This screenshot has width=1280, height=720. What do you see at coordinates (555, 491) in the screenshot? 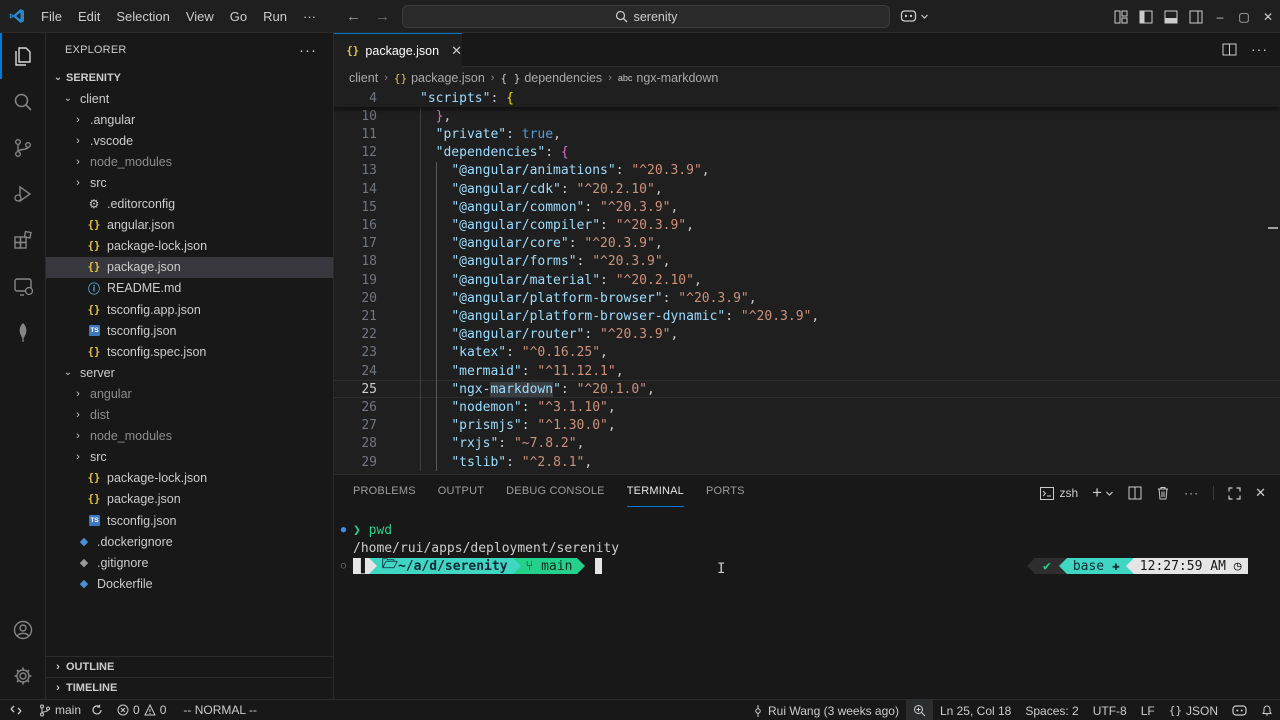
I see `tab-debug-console: DEBUG CONSOLE` at bounding box center [555, 491].